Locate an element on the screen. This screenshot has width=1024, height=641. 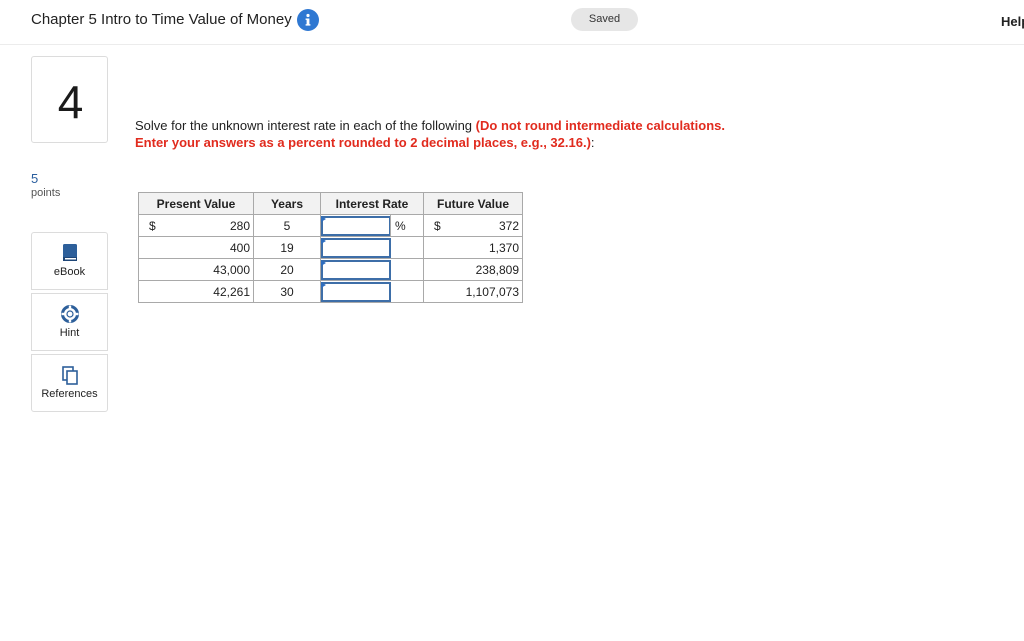
prompt-tail: : is located at coordinates (592, 142).